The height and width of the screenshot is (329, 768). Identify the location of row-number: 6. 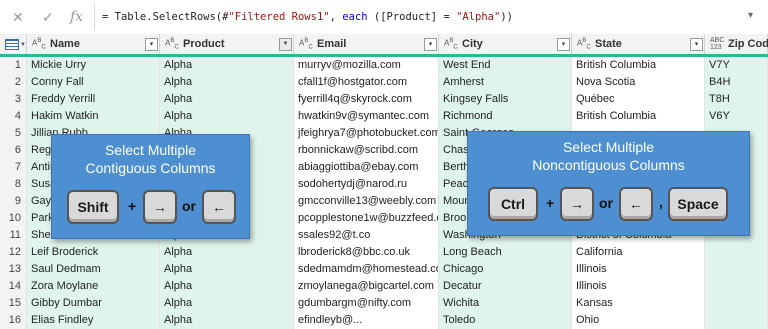
(13, 150).